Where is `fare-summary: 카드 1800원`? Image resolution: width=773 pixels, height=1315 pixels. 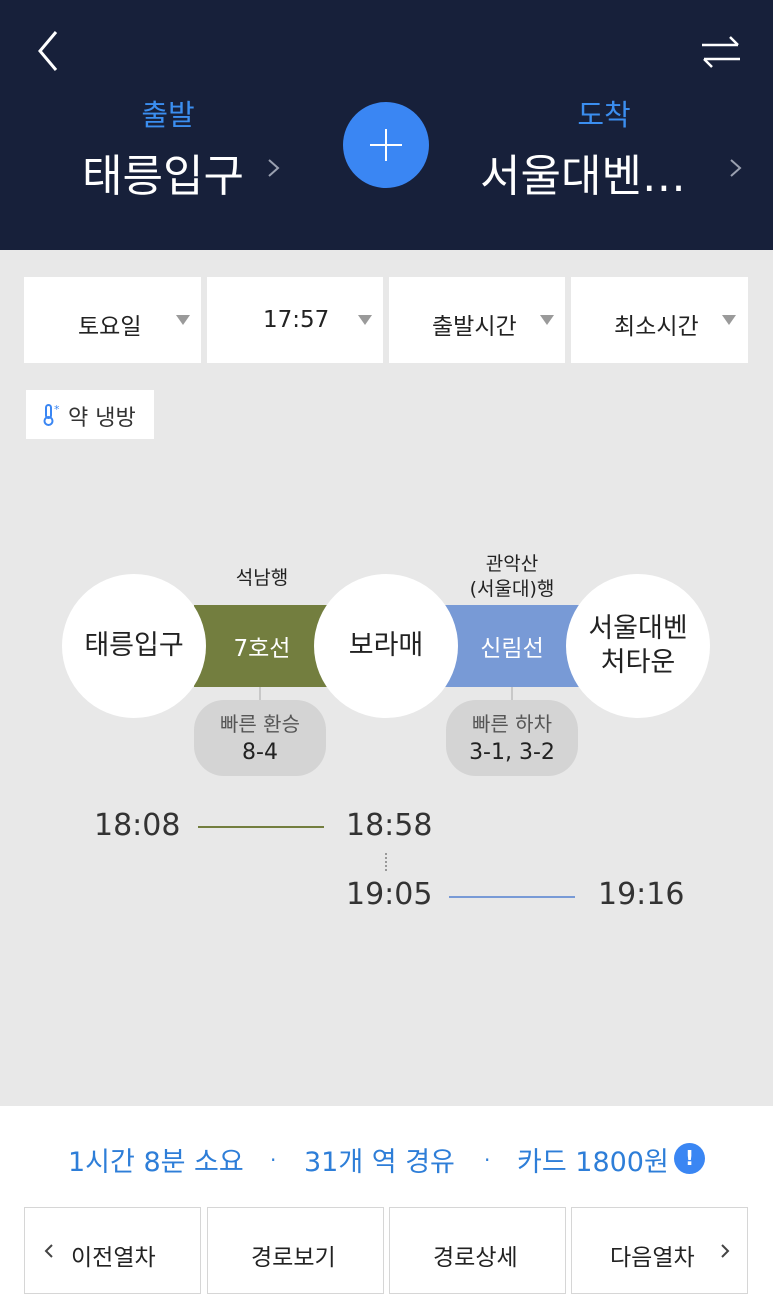 fare-summary: 카드 1800원 is located at coordinates (593, 1162).